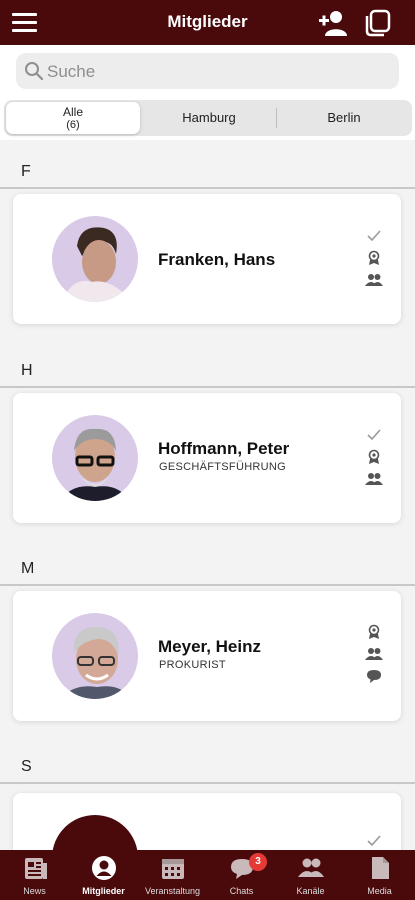  What do you see at coordinates (310, 891) in the screenshot?
I see `tab-label: Kanäle` at bounding box center [310, 891].